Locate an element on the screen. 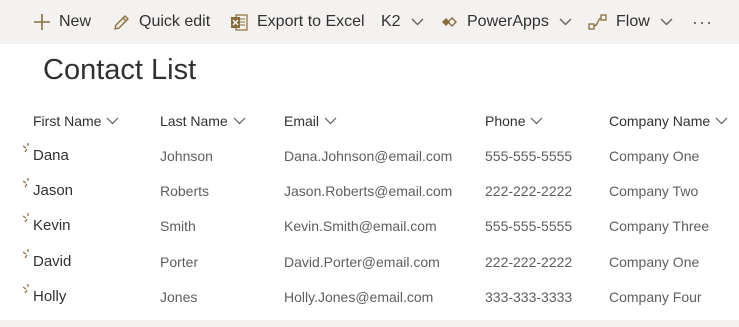 This screenshot has width=739, height=327. column-header-phone: Phone is located at coordinates (514, 121).